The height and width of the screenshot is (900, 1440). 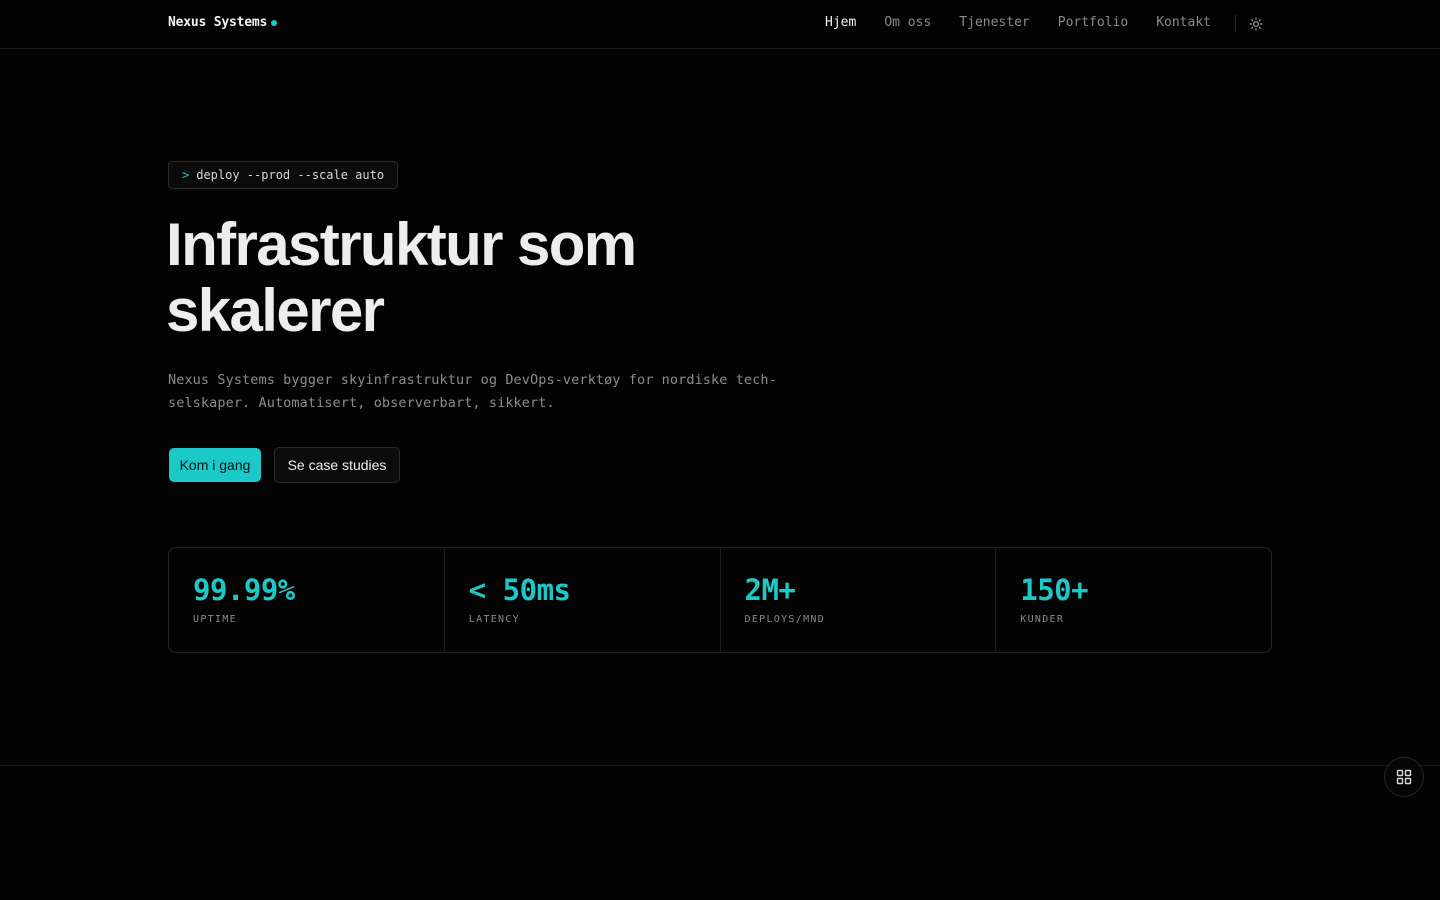 What do you see at coordinates (1235, 23) in the screenshot?
I see `nav-divider` at bounding box center [1235, 23].